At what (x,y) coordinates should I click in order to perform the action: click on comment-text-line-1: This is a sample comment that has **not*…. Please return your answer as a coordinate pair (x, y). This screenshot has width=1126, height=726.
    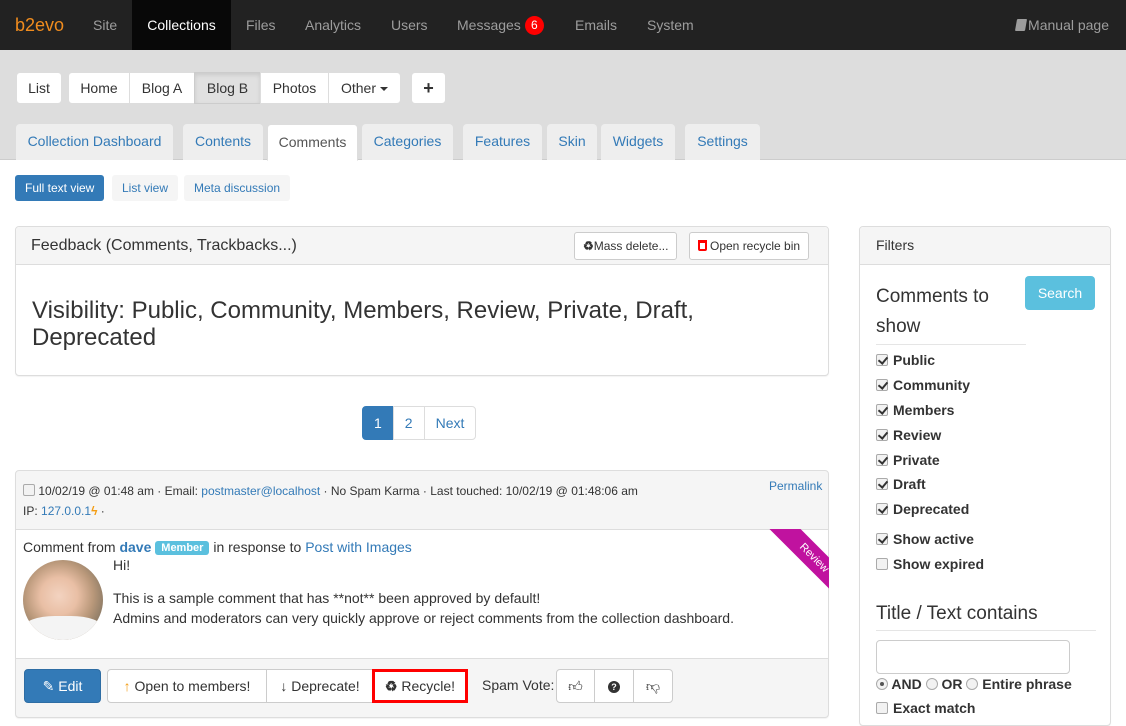
    Looking at the image, I should click on (327, 598).